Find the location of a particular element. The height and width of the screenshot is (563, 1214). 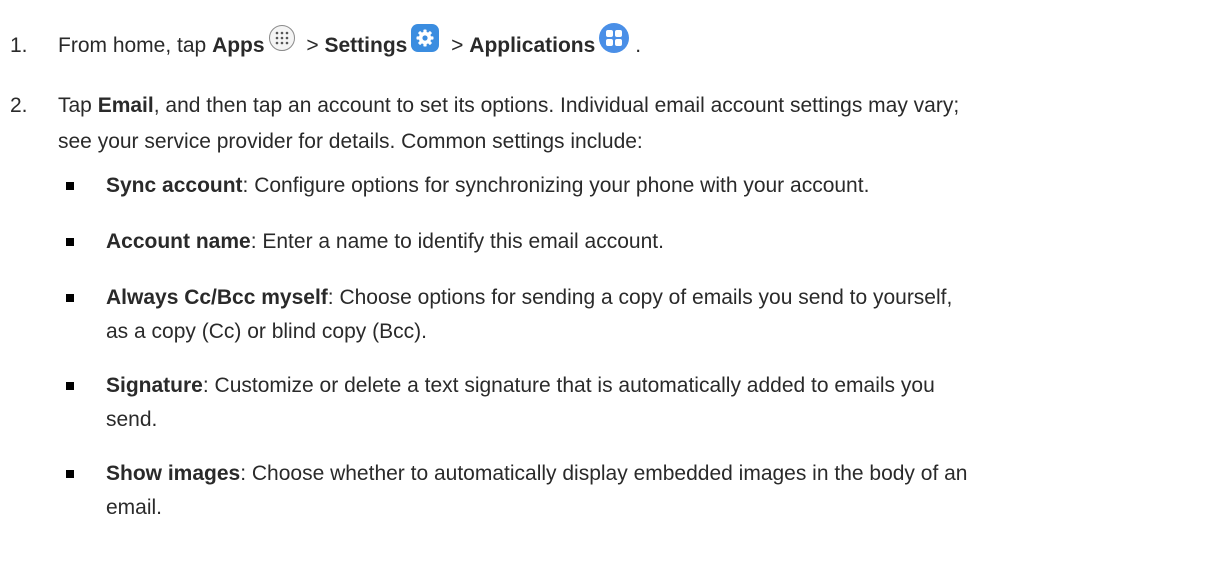

applications-label: Applications is located at coordinates (532, 45).